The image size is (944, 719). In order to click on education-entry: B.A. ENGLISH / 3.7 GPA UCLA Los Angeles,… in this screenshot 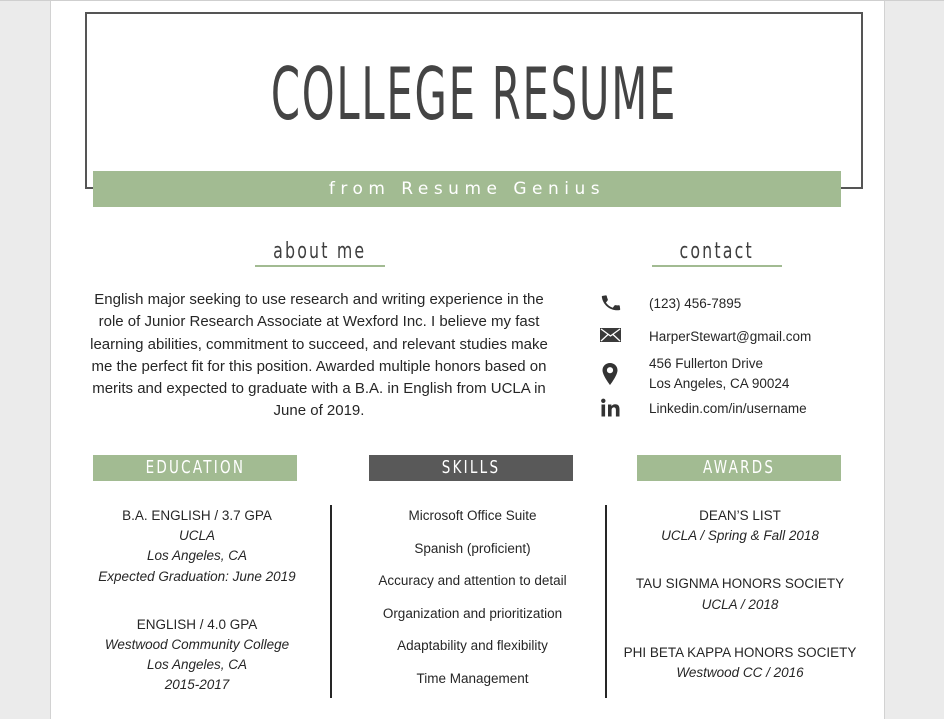, I will do `click(197, 546)`.